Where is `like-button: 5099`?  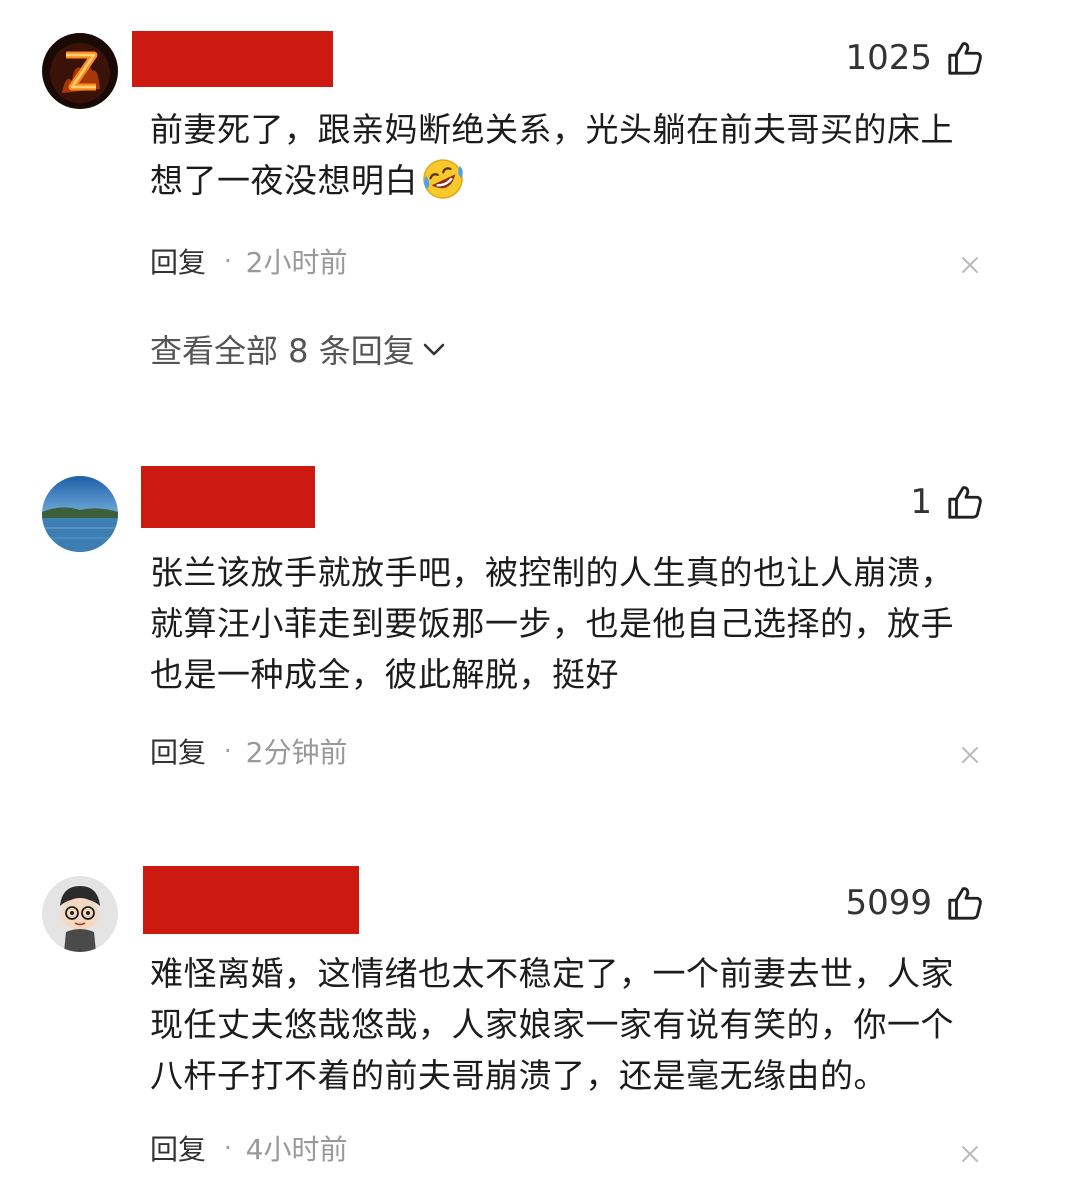
like-button: 5099 is located at coordinates (914, 903).